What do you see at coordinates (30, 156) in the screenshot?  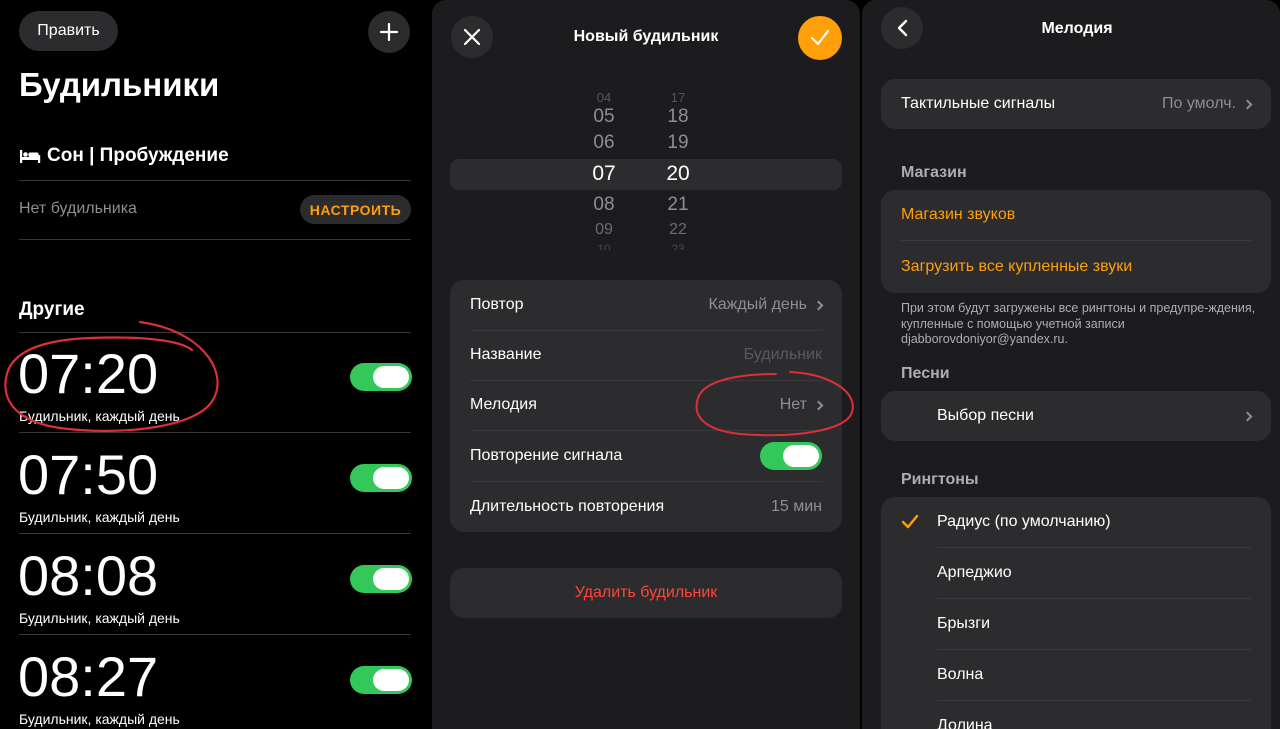 I see `bed-icon` at bounding box center [30, 156].